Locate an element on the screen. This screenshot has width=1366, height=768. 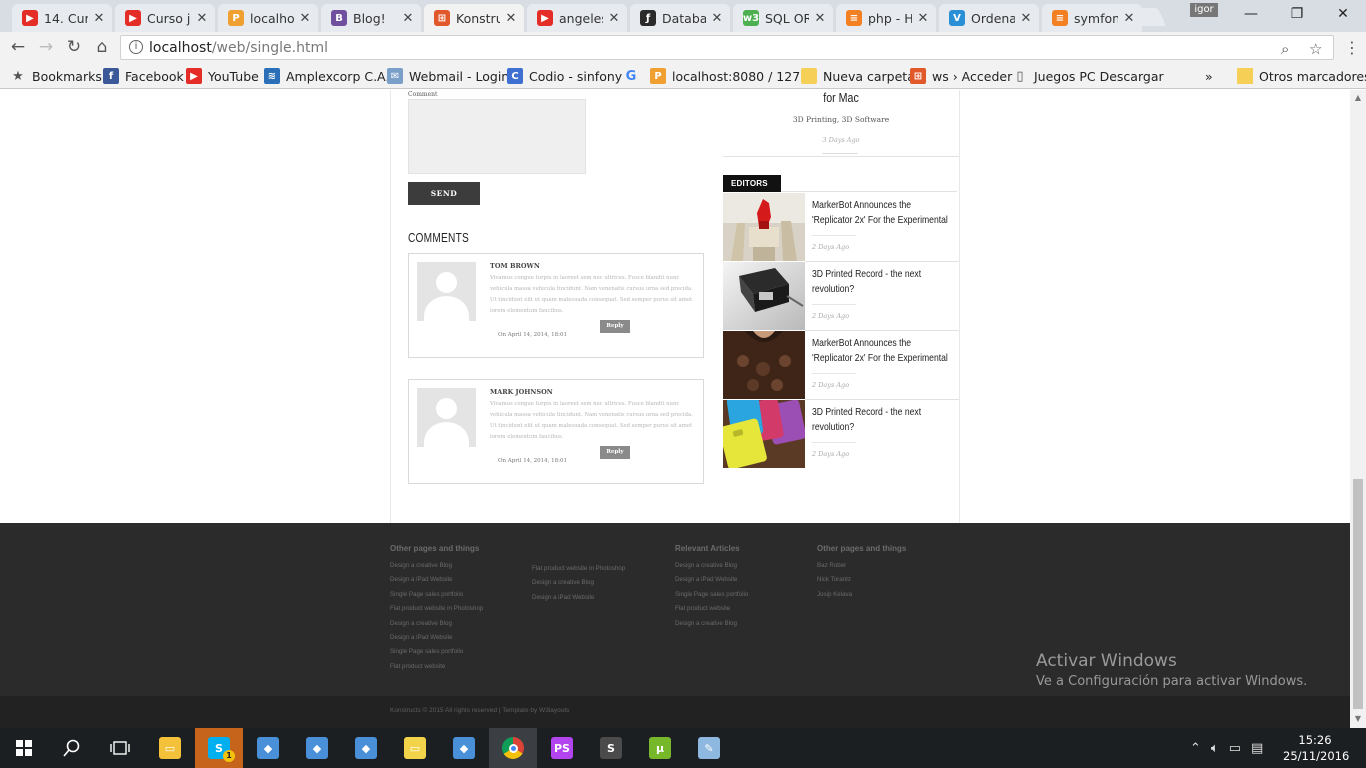
bookmark-item: f Facebook is located at coordinates (143, 76).